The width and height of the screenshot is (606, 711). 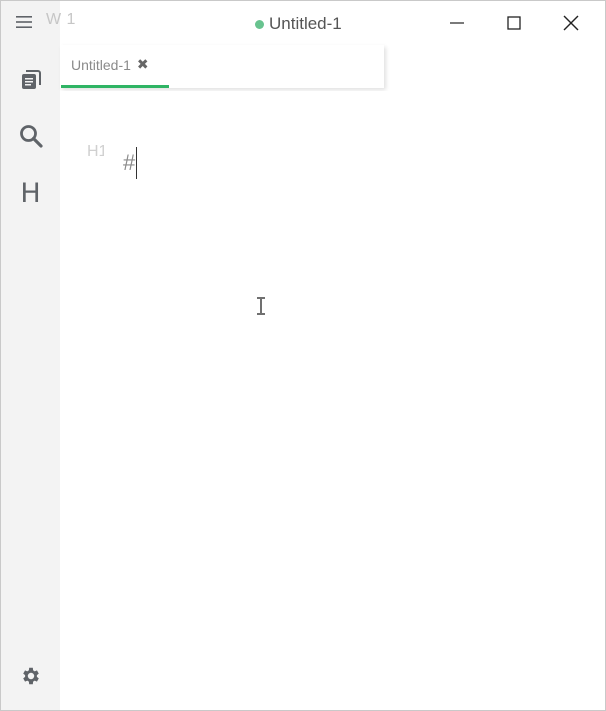 I want to click on files-icon, so click(x=31, y=79).